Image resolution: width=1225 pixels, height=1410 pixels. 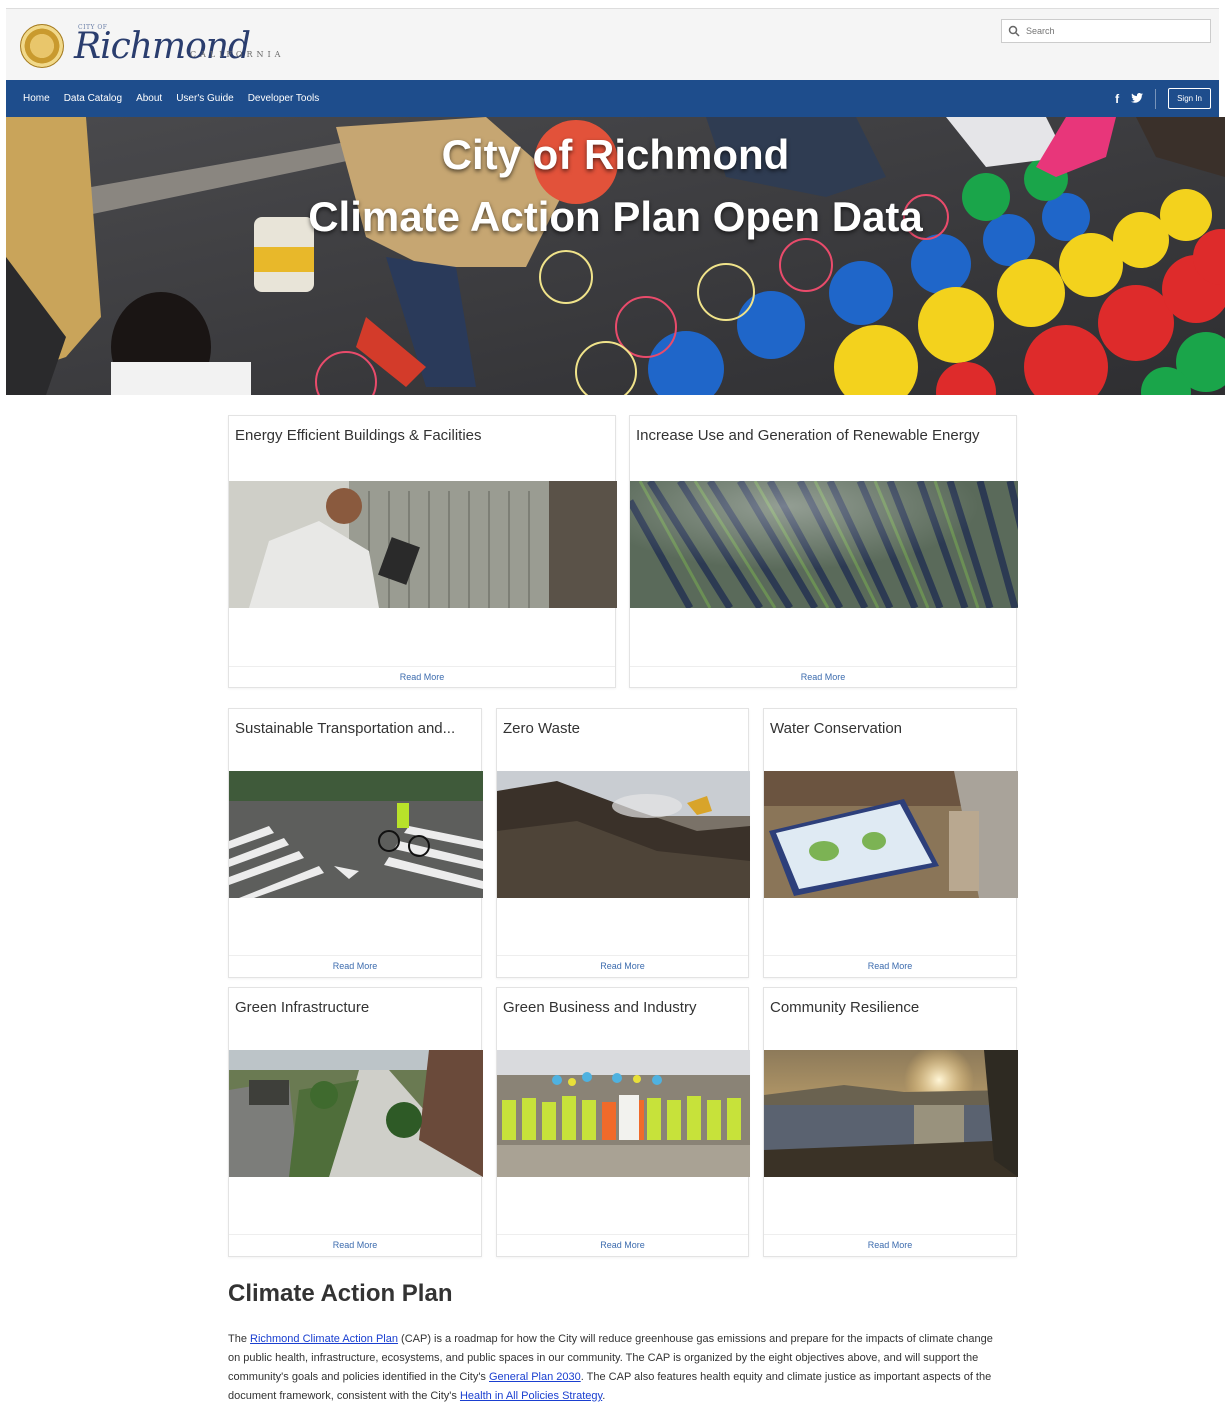 I want to click on card-water-conservation: Water Conservation Read More, so click(x=890, y=843).